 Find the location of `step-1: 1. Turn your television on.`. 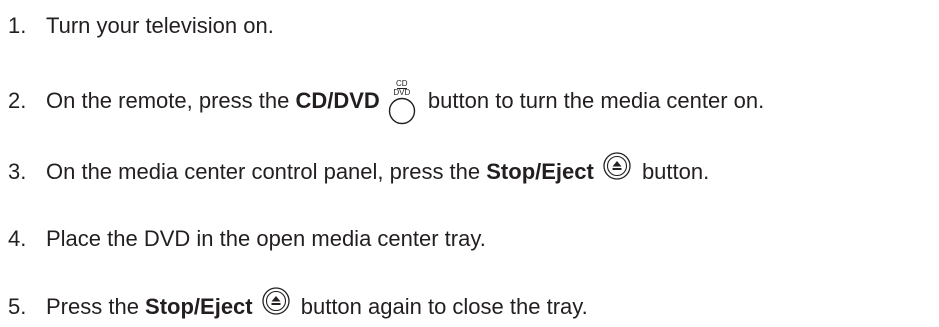

step-1: 1. Turn your television on. is located at coordinates (137, 26).